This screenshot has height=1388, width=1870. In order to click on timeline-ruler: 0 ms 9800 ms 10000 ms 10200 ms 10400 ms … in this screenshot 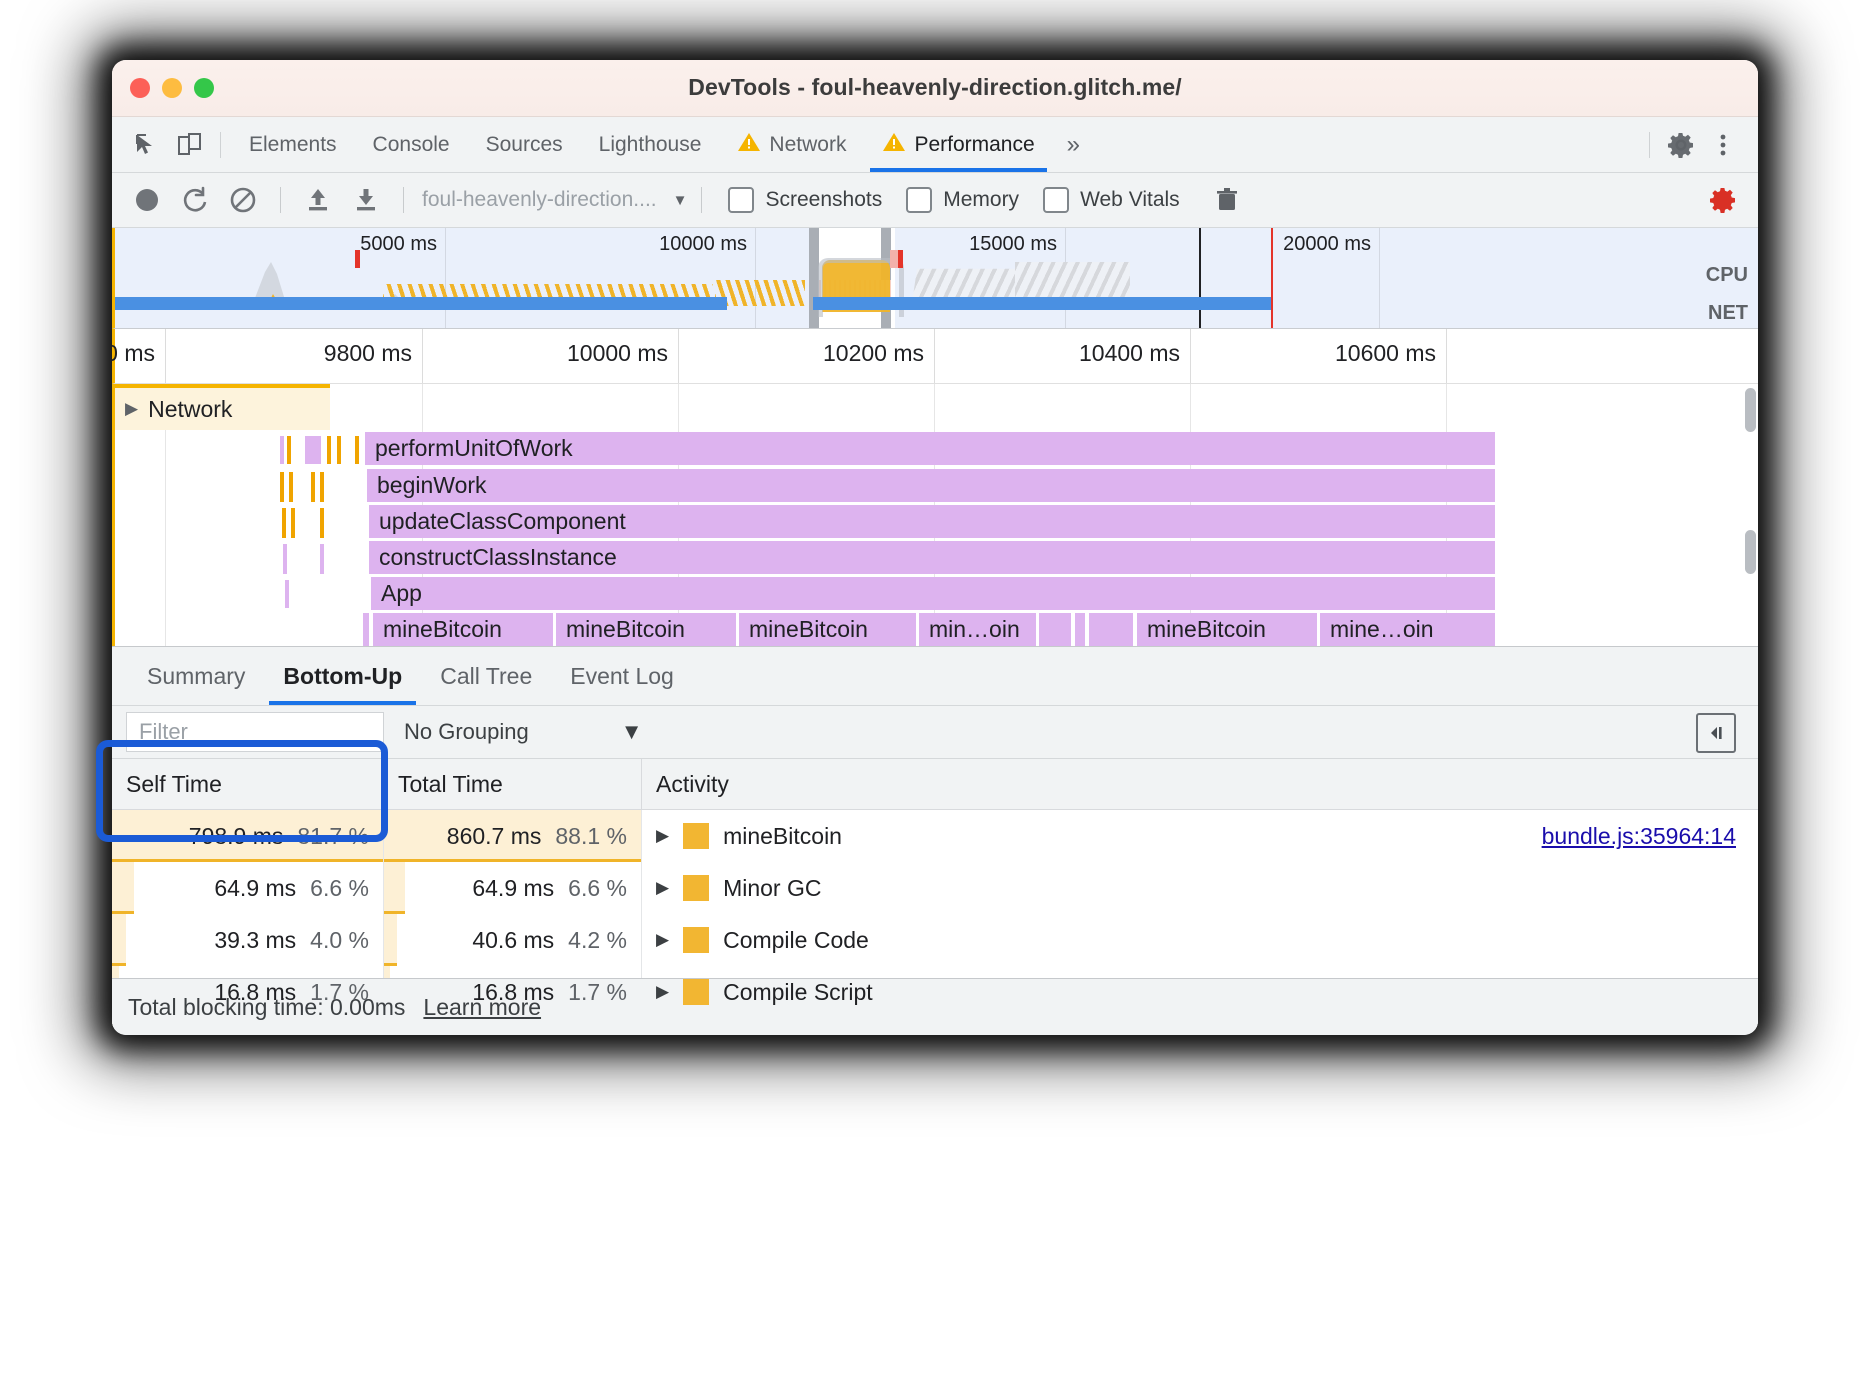, I will do `click(935, 356)`.